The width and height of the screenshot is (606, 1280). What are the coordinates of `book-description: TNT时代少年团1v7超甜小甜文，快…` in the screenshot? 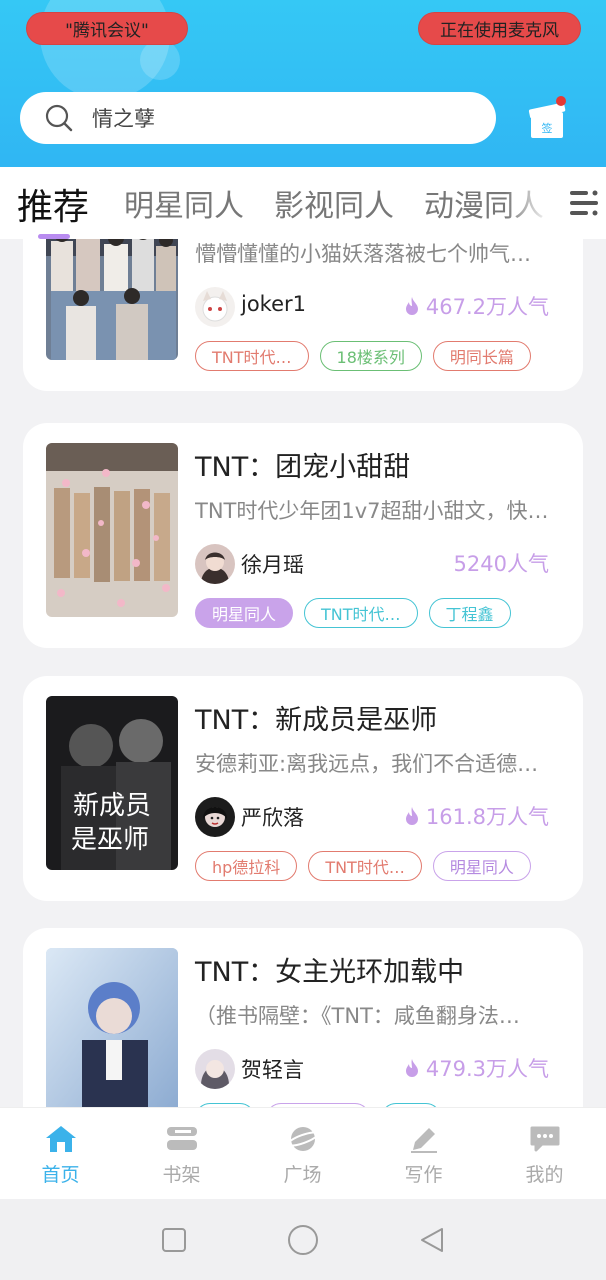 It's located at (372, 511).